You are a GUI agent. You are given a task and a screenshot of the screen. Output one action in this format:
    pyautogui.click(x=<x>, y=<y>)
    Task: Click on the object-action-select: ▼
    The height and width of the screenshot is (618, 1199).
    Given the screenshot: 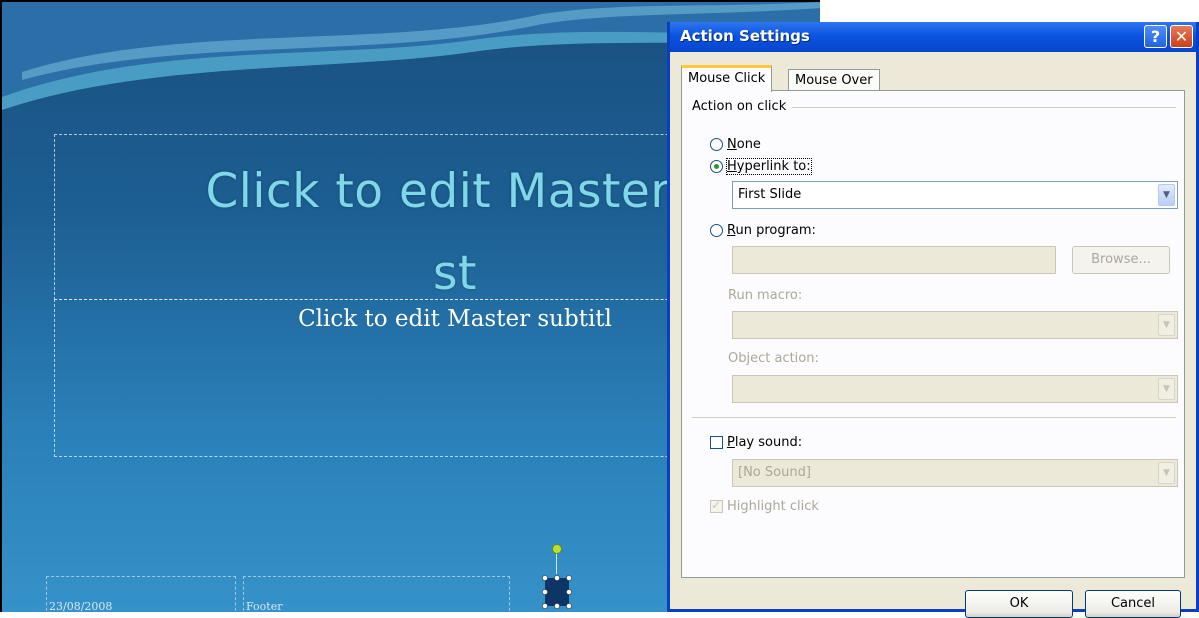 What is the action you would take?
    pyautogui.click(x=955, y=389)
    